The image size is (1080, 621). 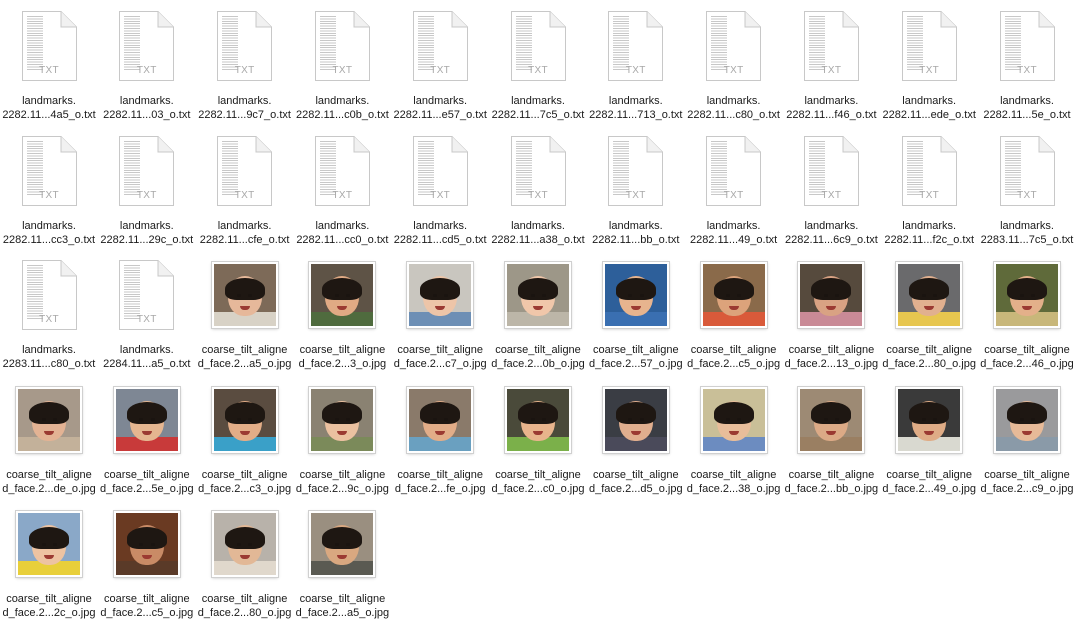 I want to click on txt-file-item: TXT landmarks. 2282.11...ede_o.txt, so click(x=929, y=62).